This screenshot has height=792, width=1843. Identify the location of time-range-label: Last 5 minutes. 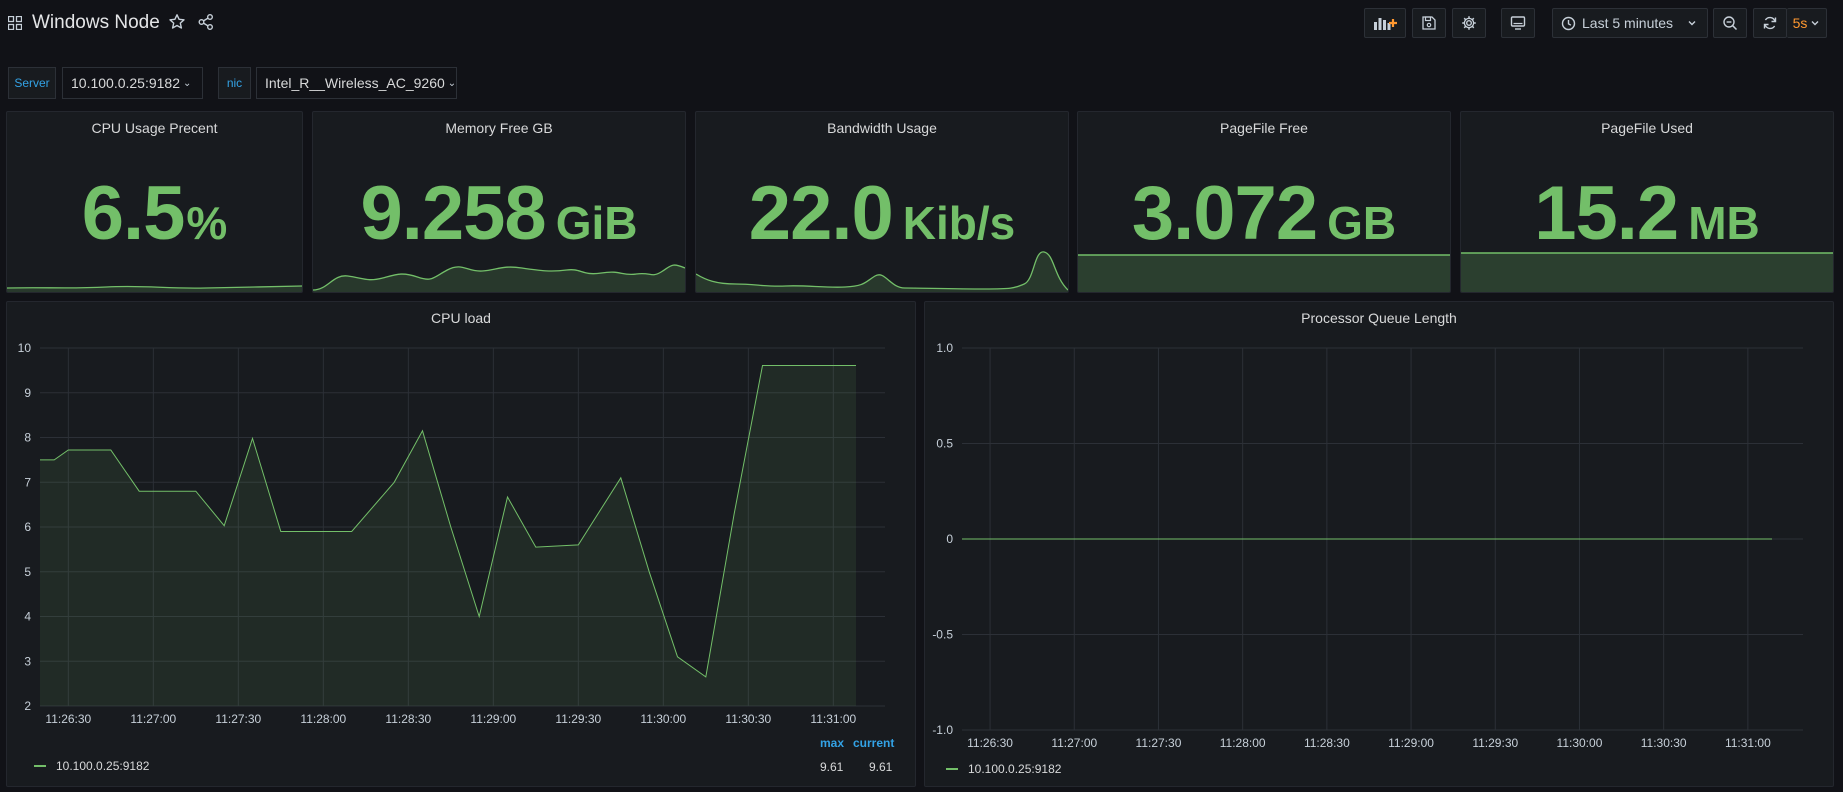
(1628, 23).